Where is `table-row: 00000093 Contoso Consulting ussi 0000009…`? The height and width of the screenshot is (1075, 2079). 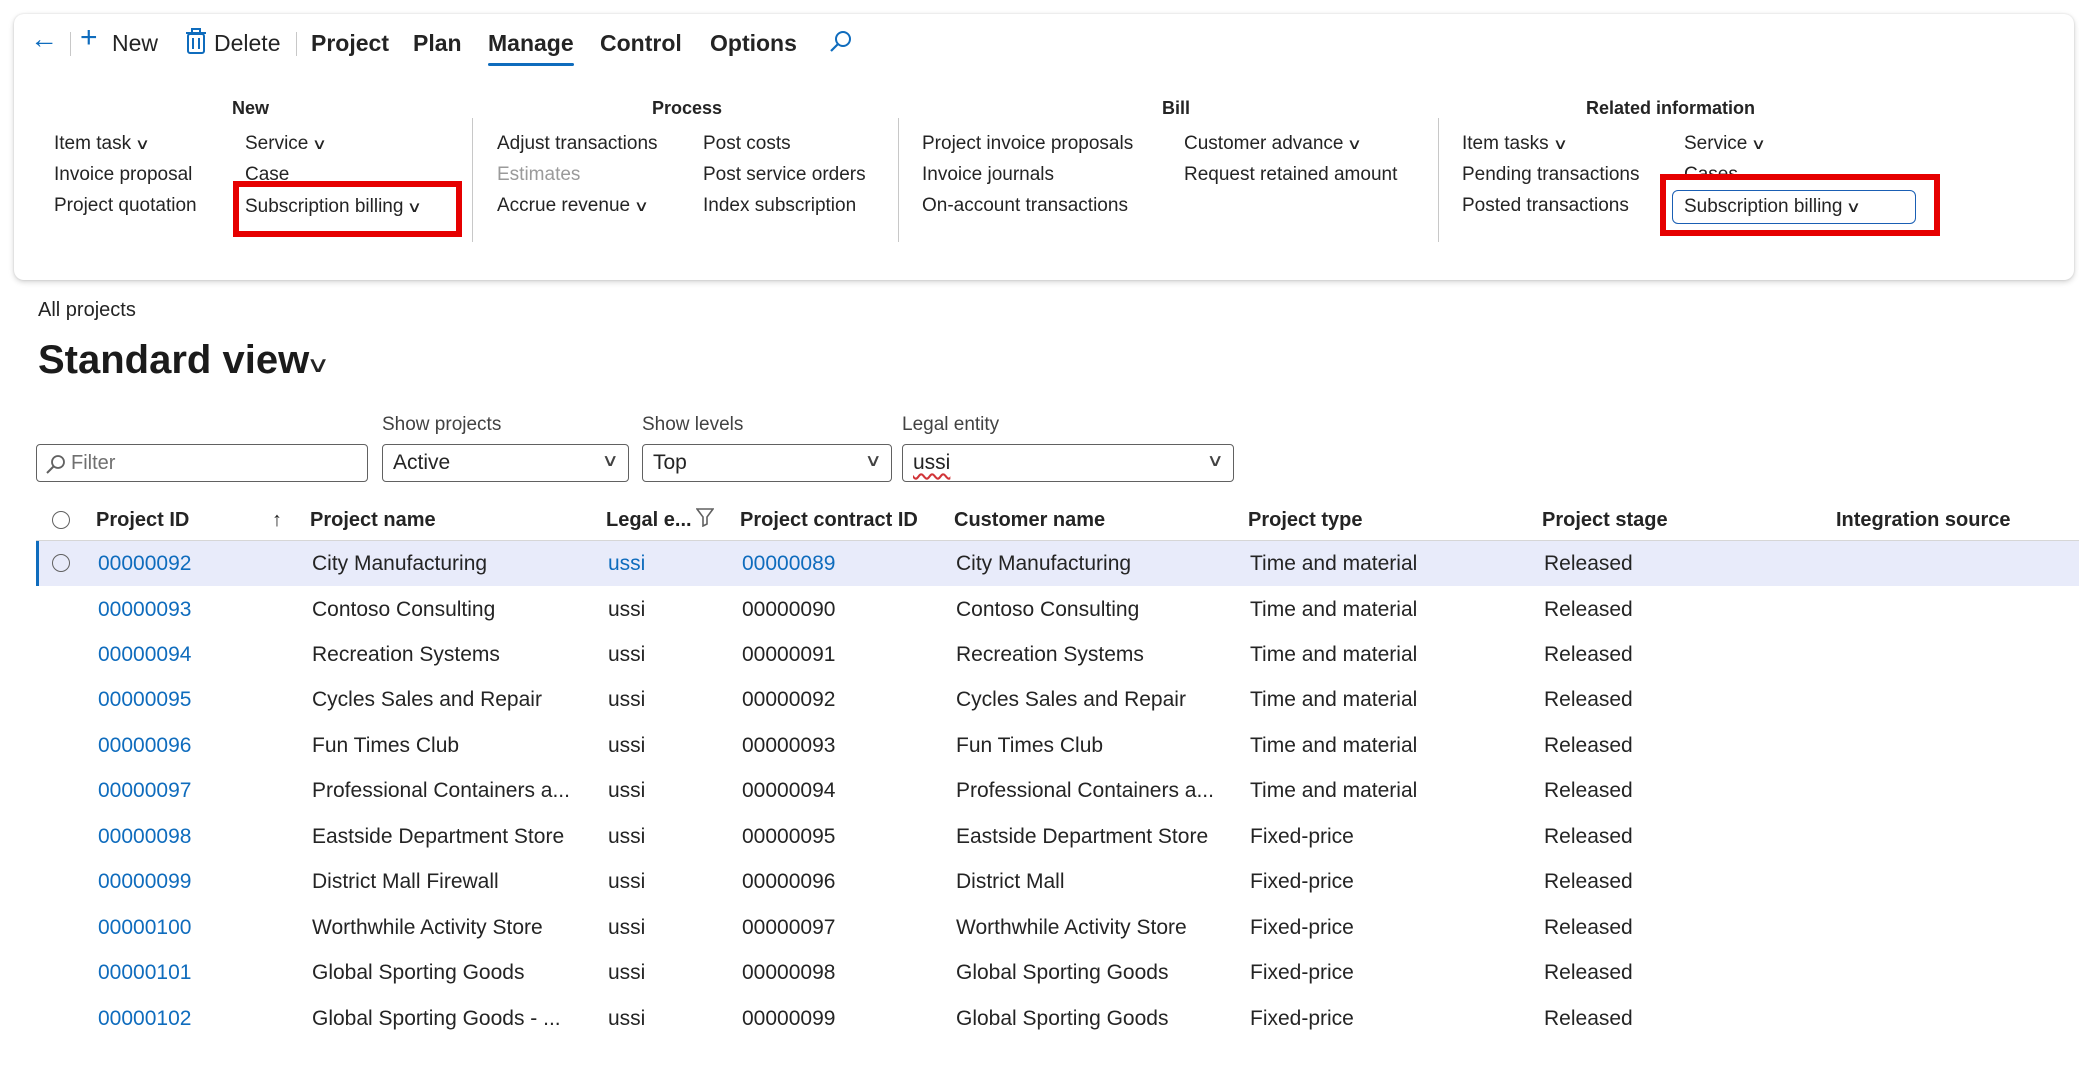
table-row: 00000093 Contoso Consulting ussi 0000009… is located at coordinates (1057, 609).